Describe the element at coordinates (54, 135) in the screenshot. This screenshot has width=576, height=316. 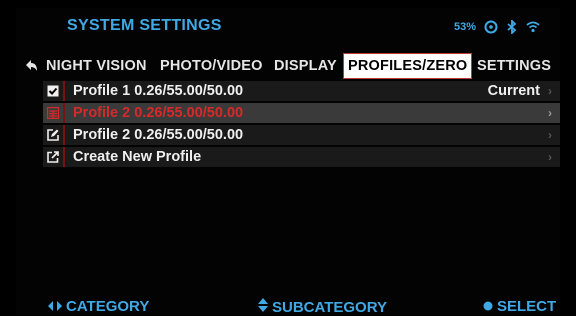
I see `edit-icon` at that location.